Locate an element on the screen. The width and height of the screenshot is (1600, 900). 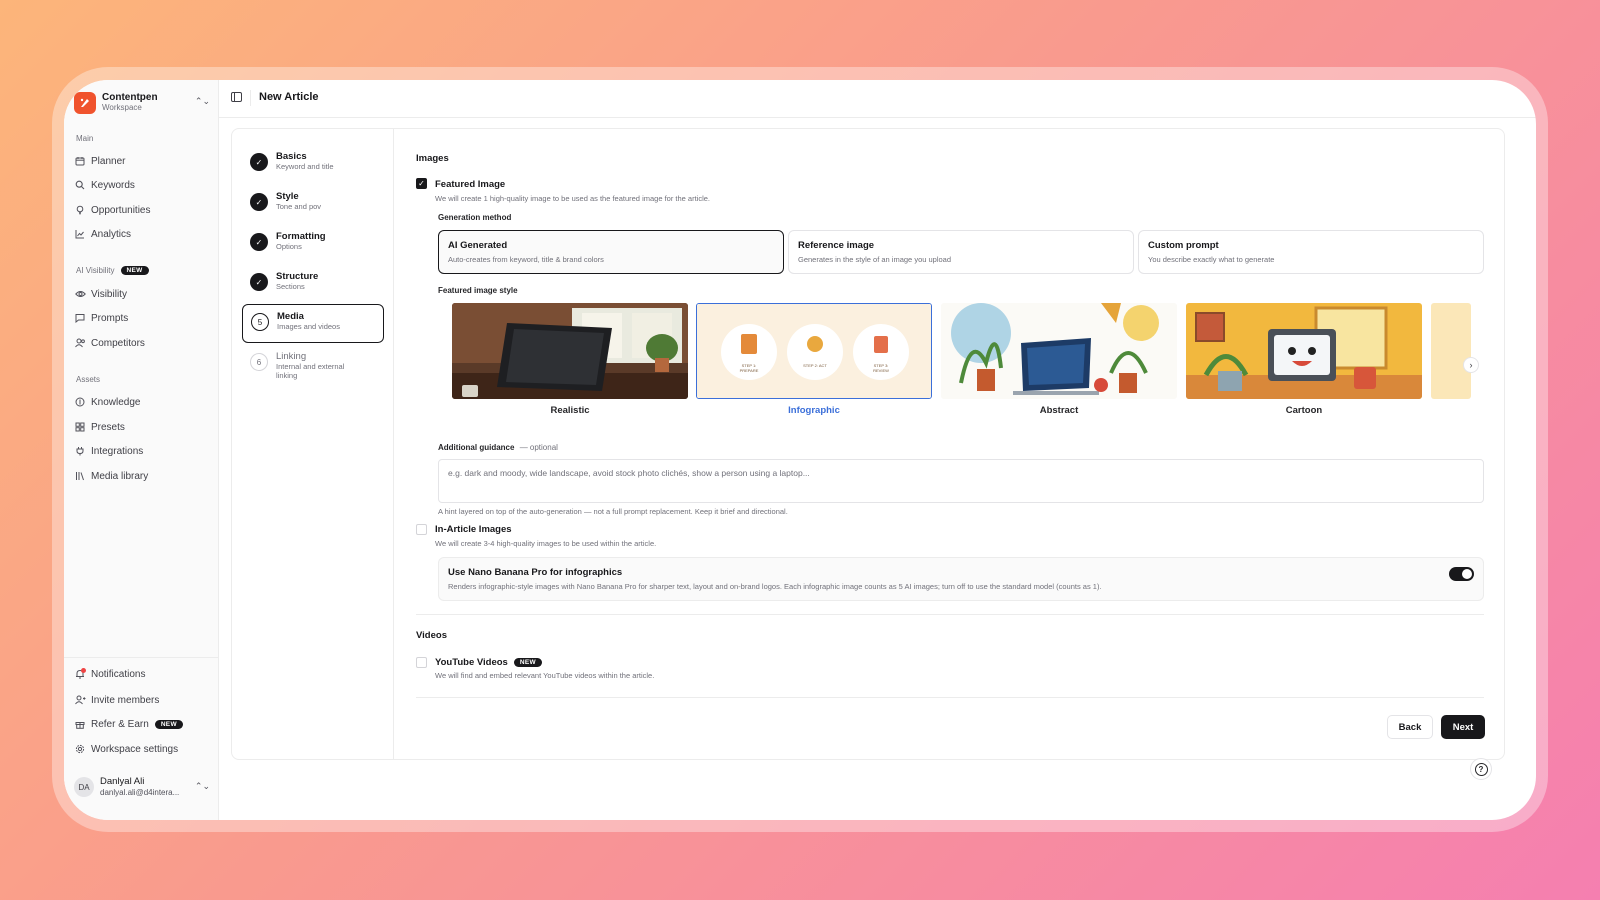
sidebar-item-label: Competitors is located at coordinates (118, 343).